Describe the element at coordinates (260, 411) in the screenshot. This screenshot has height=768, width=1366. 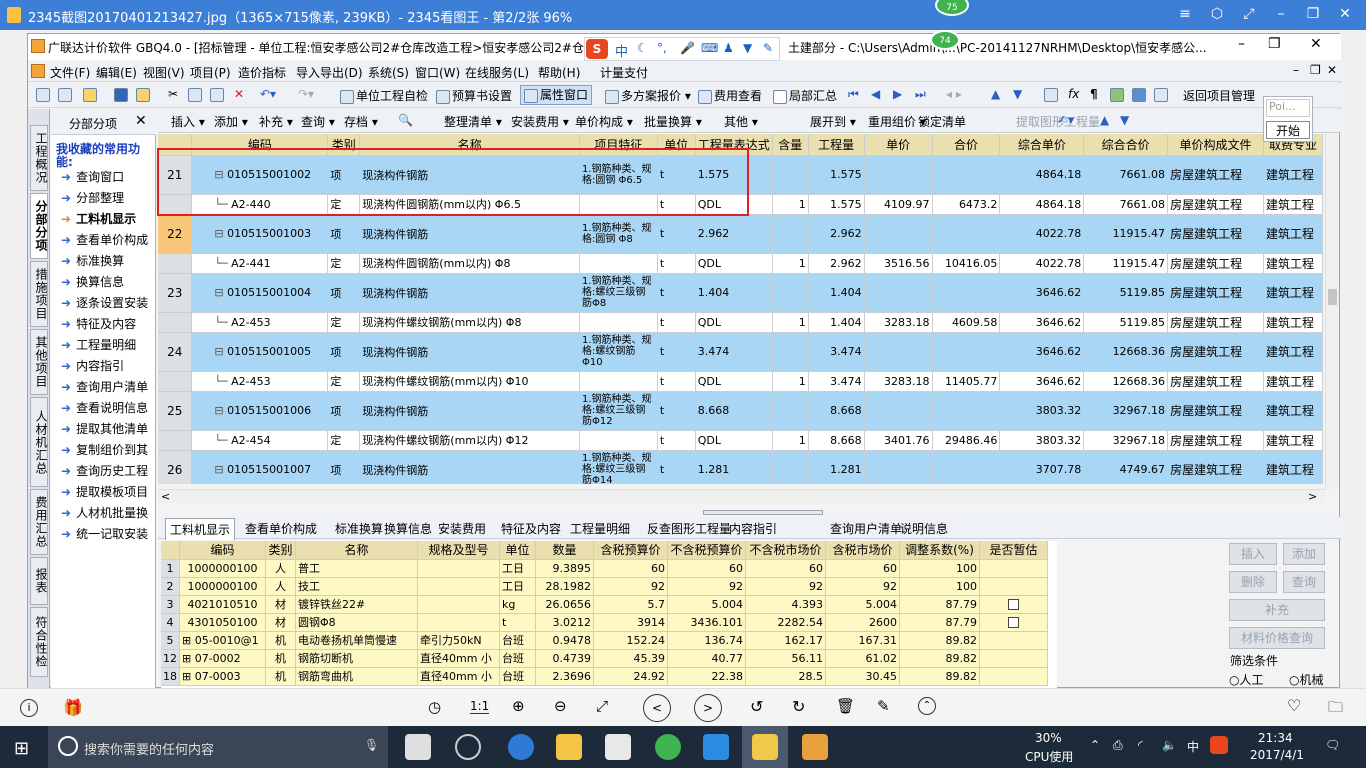
I see `cell-code: ⊟ 010515001006` at that location.